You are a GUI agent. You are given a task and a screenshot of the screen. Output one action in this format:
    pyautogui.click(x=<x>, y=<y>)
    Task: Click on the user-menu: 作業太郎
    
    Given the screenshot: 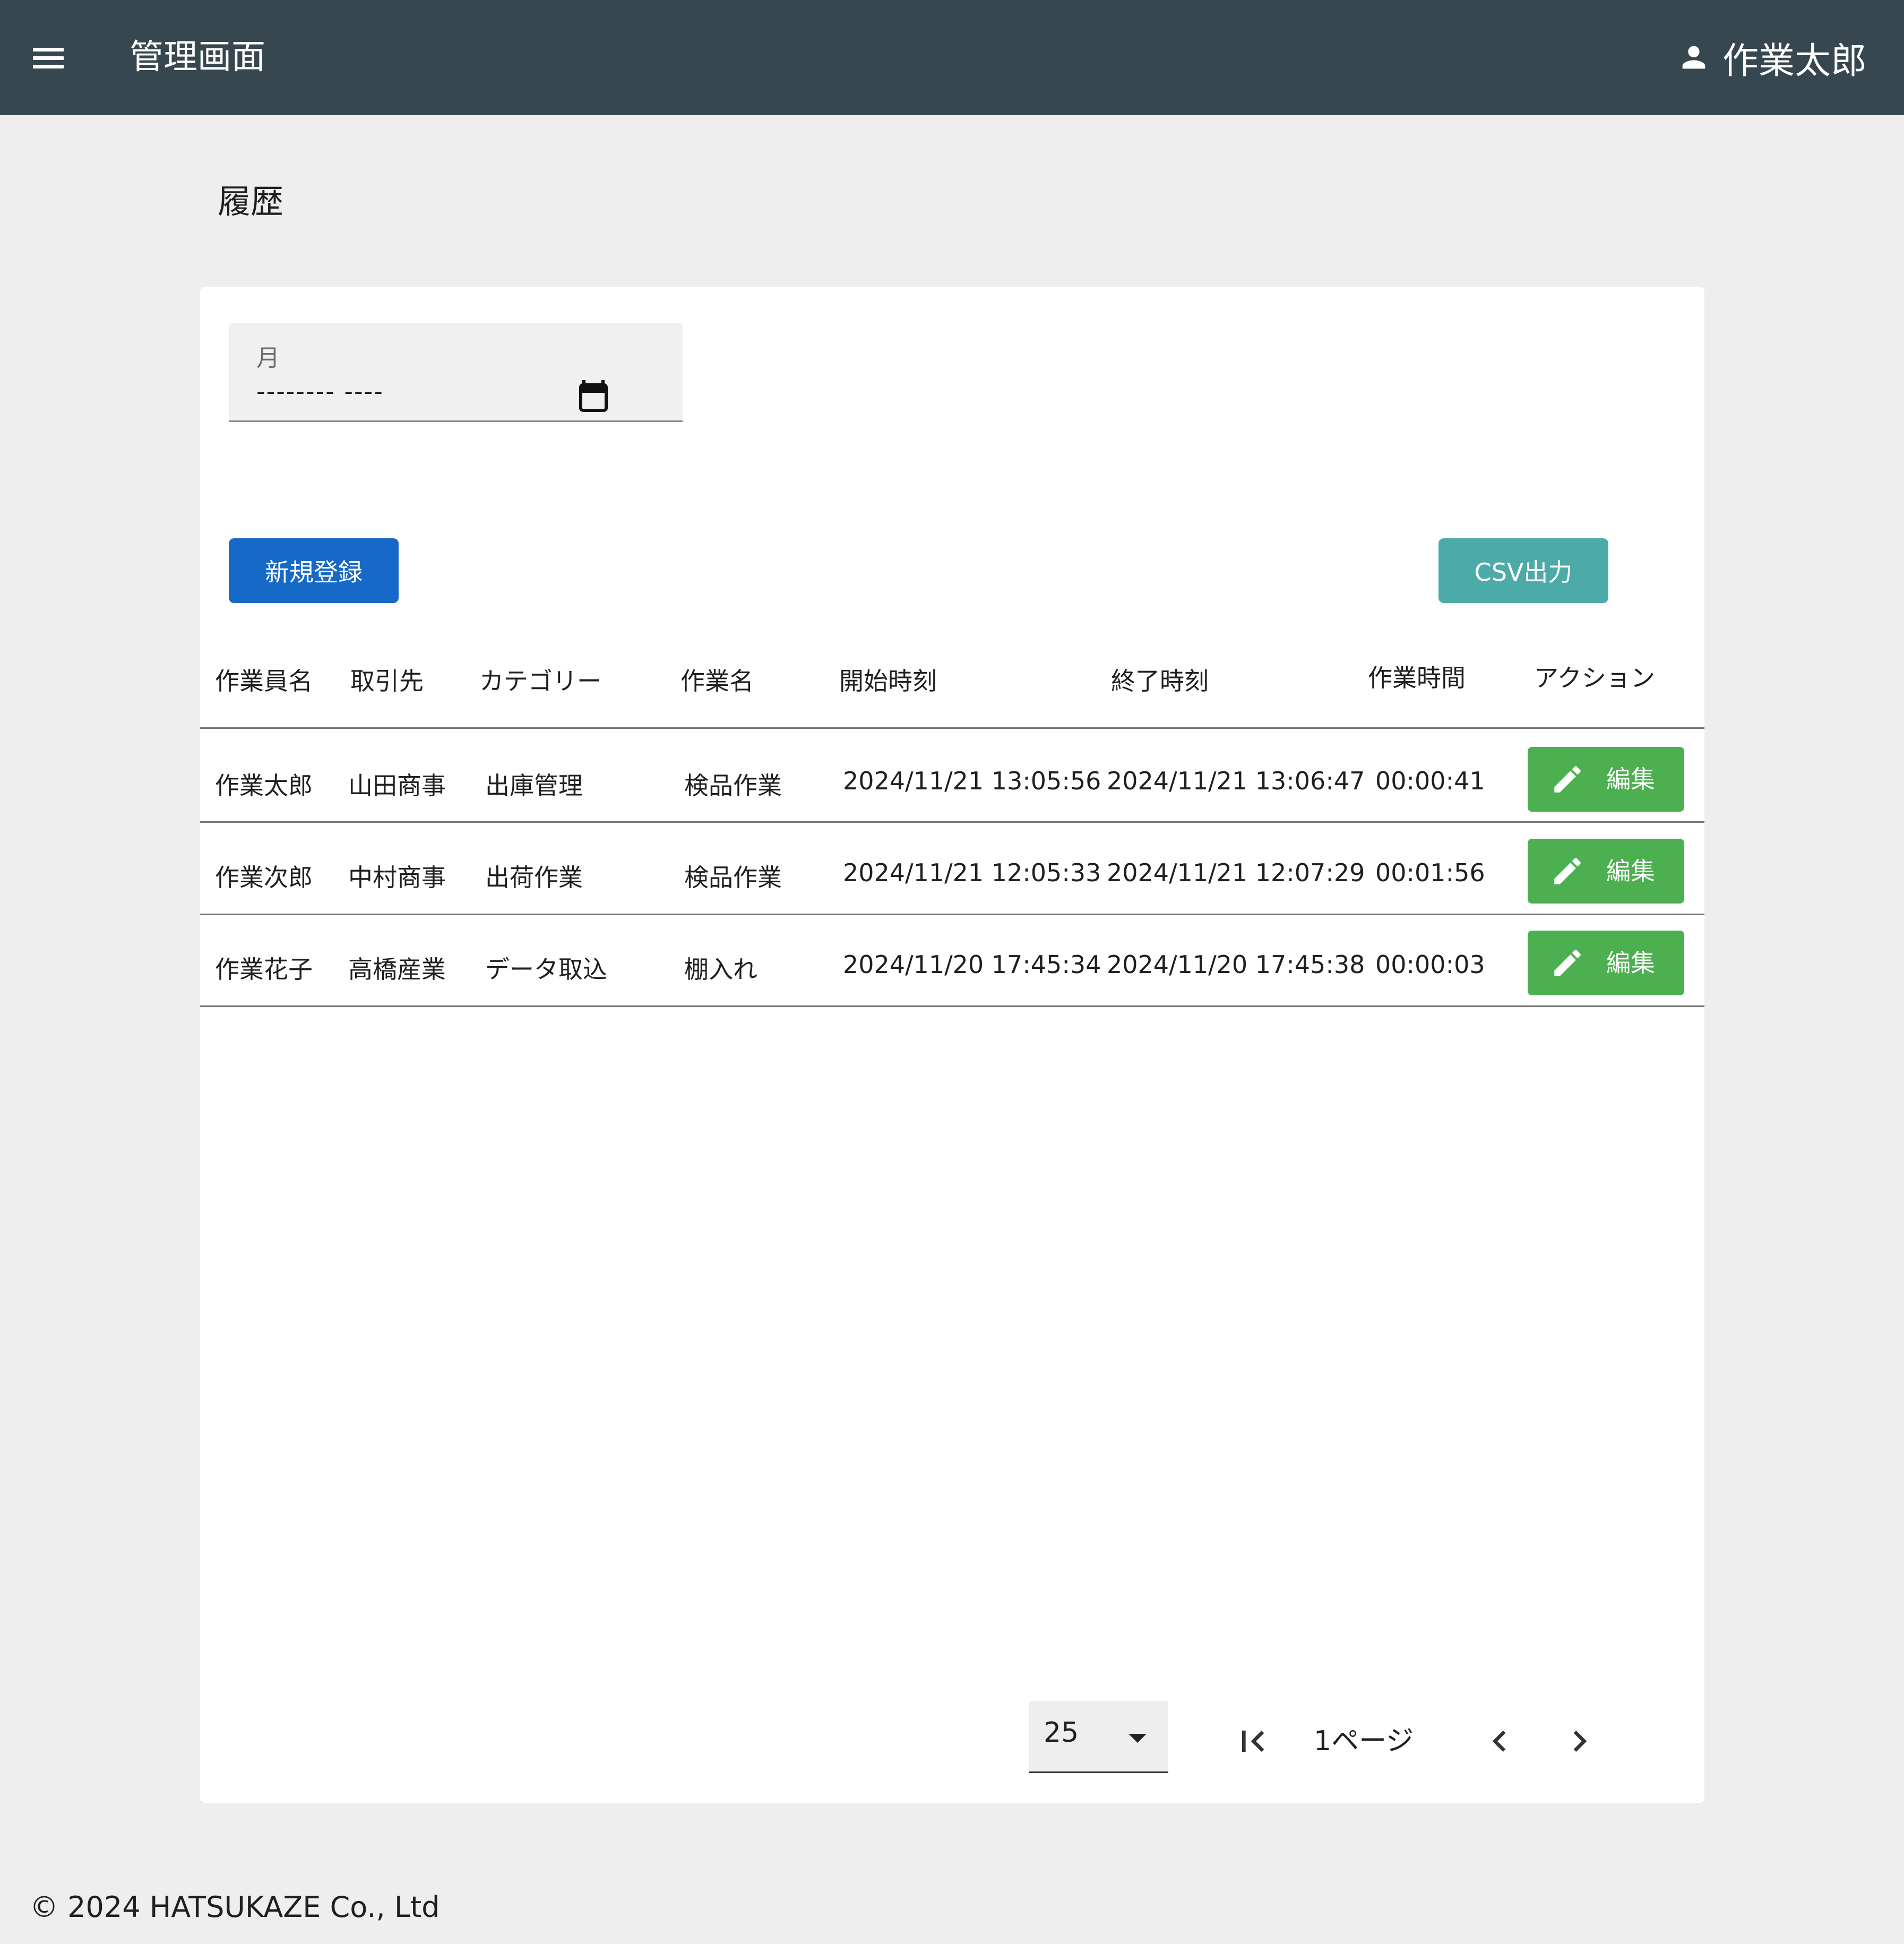 What is the action you would take?
    pyautogui.click(x=1772, y=57)
    